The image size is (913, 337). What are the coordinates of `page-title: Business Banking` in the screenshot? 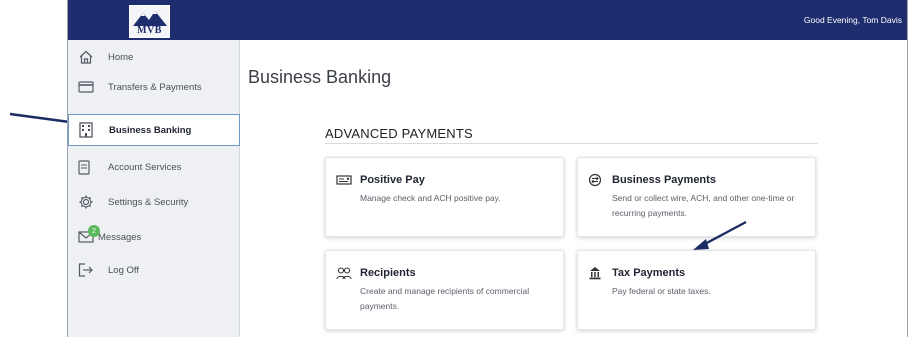 It's located at (320, 77).